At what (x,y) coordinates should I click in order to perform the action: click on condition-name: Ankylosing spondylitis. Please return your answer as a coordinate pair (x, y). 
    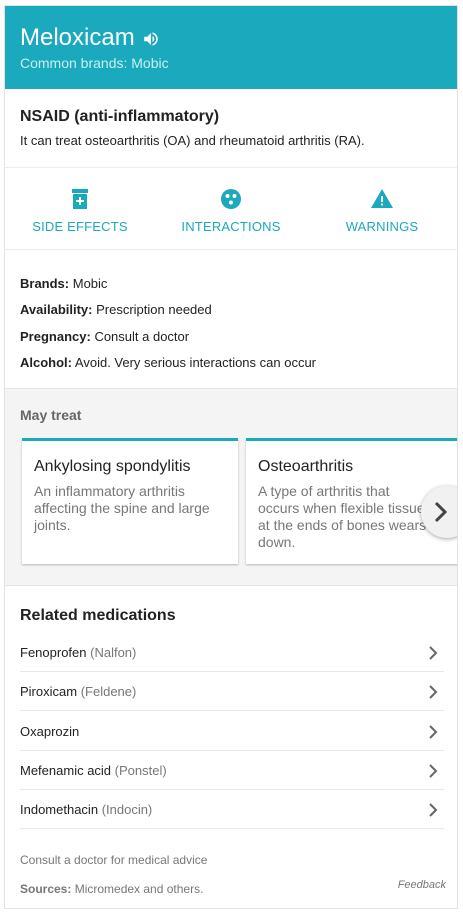
    Looking at the image, I should click on (112, 466).